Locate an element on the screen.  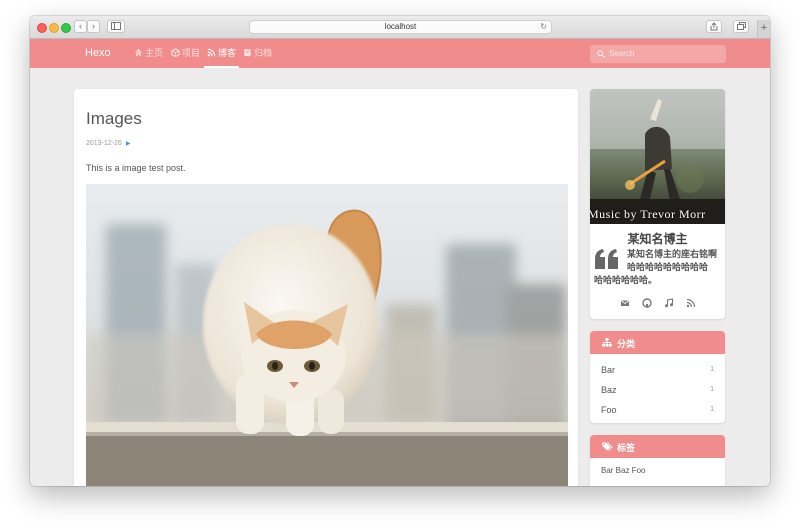
sidebar-toggle-button is located at coordinates (116, 26).